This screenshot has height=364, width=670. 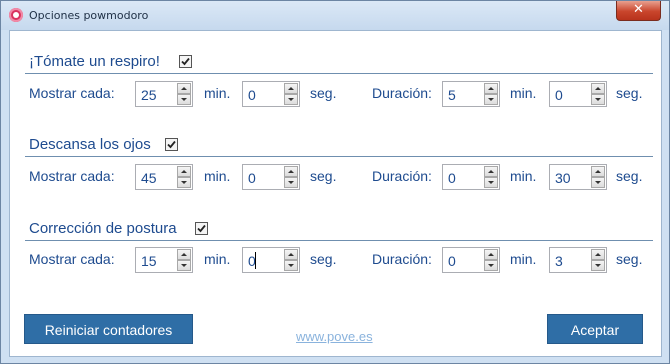 What do you see at coordinates (164, 260) in the screenshot?
I see `posture-show-minutes-stepper: 15` at bounding box center [164, 260].